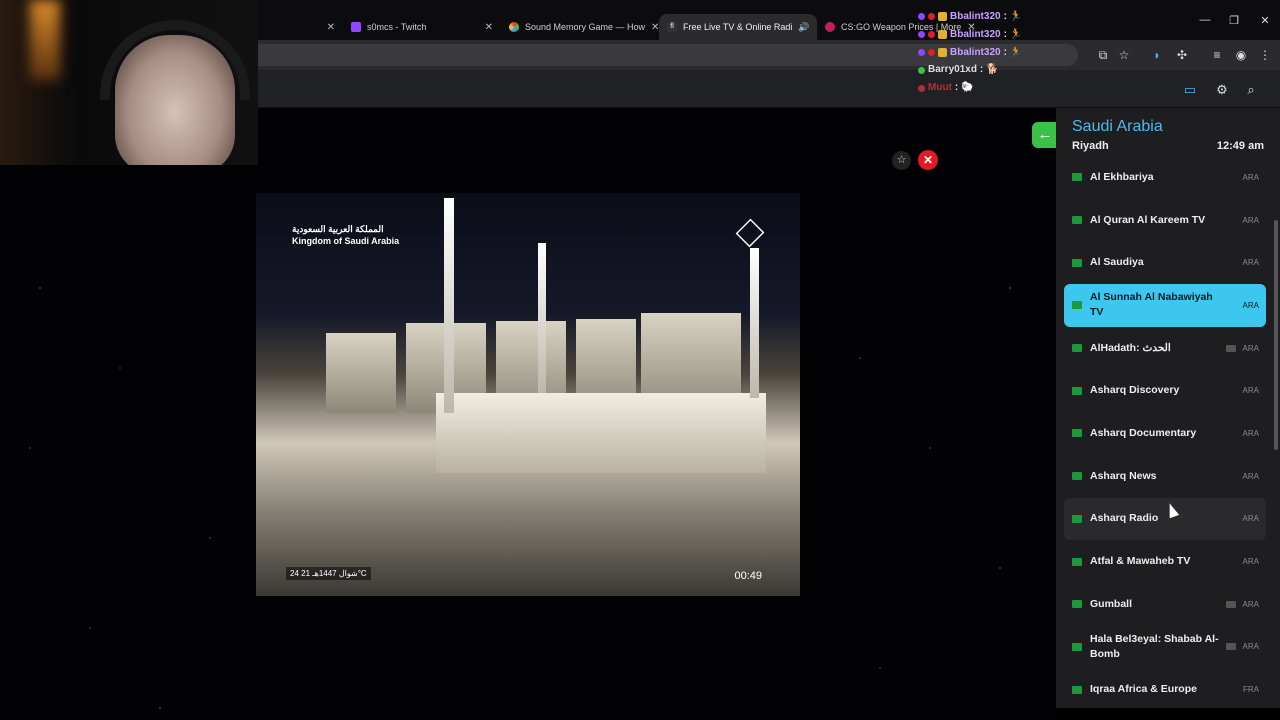 The image size is (1280, 720). I want to click on watermark-arabic: المملكة العربية السعودية, so click(338, 229).